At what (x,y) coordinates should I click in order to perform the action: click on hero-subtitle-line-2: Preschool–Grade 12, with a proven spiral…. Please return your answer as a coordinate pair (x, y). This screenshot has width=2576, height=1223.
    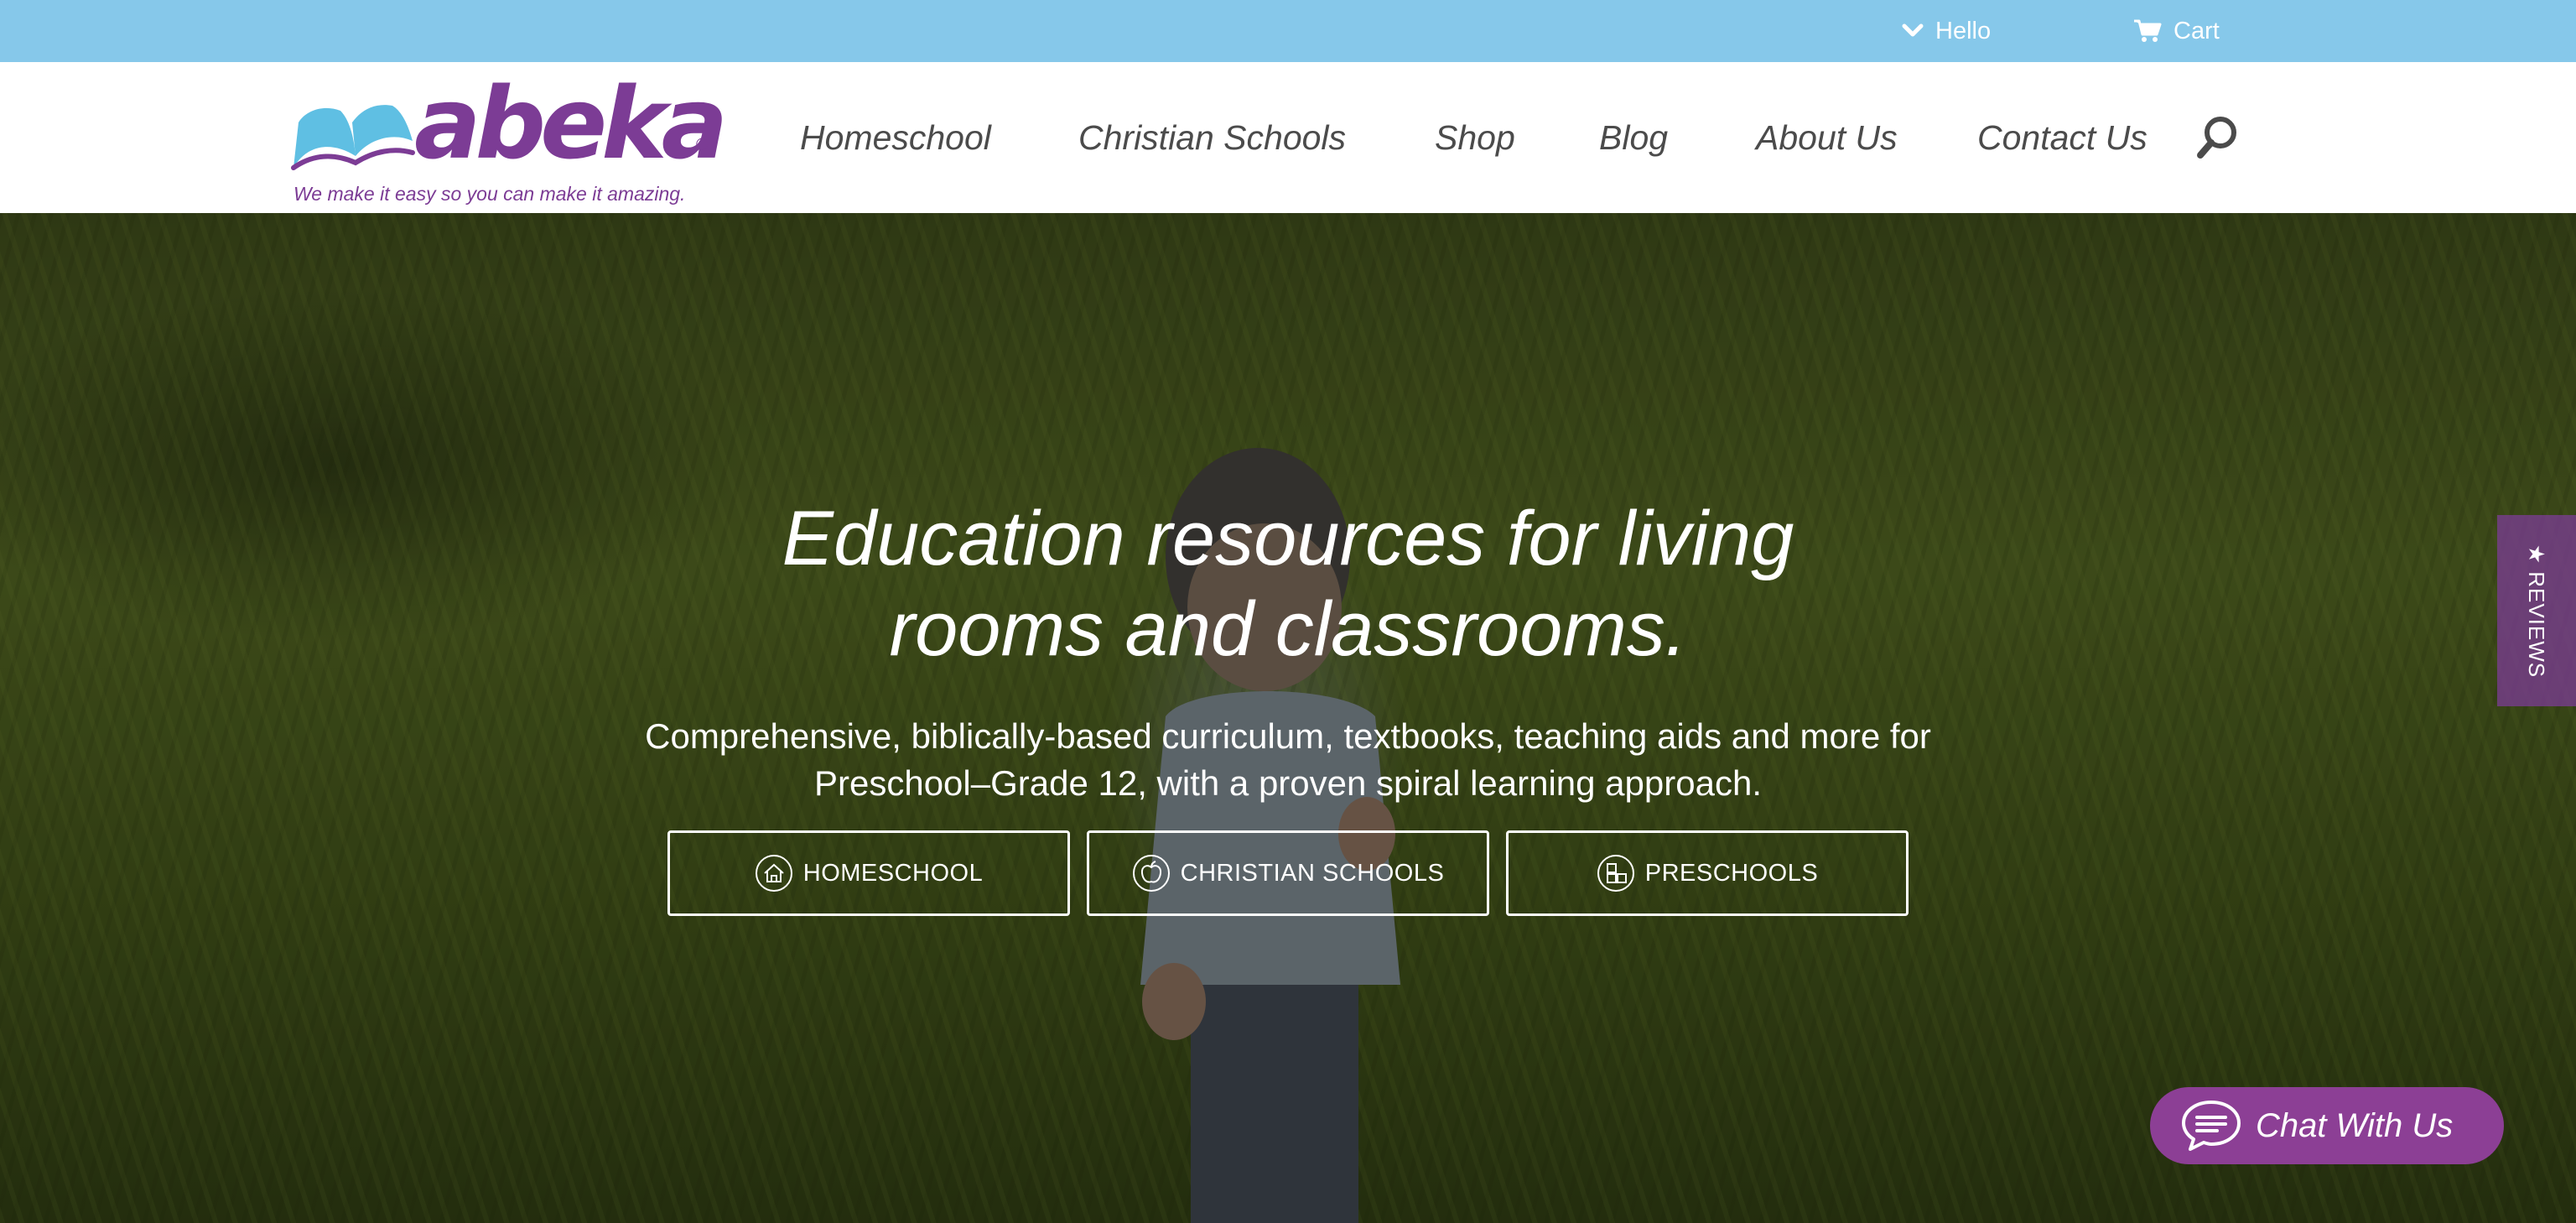
    Looking at the image, I should click on (1287, 783).